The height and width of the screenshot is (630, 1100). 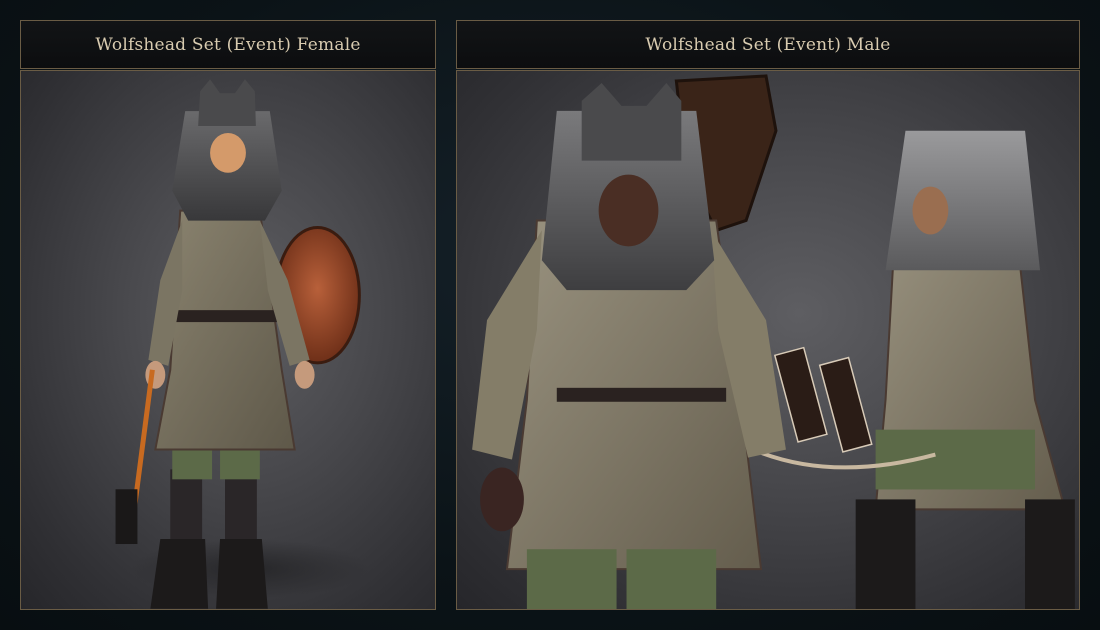 I want to click on female-panel-title-bar: Wolfshead Set (Event) Female, so click(x=228, y=44).